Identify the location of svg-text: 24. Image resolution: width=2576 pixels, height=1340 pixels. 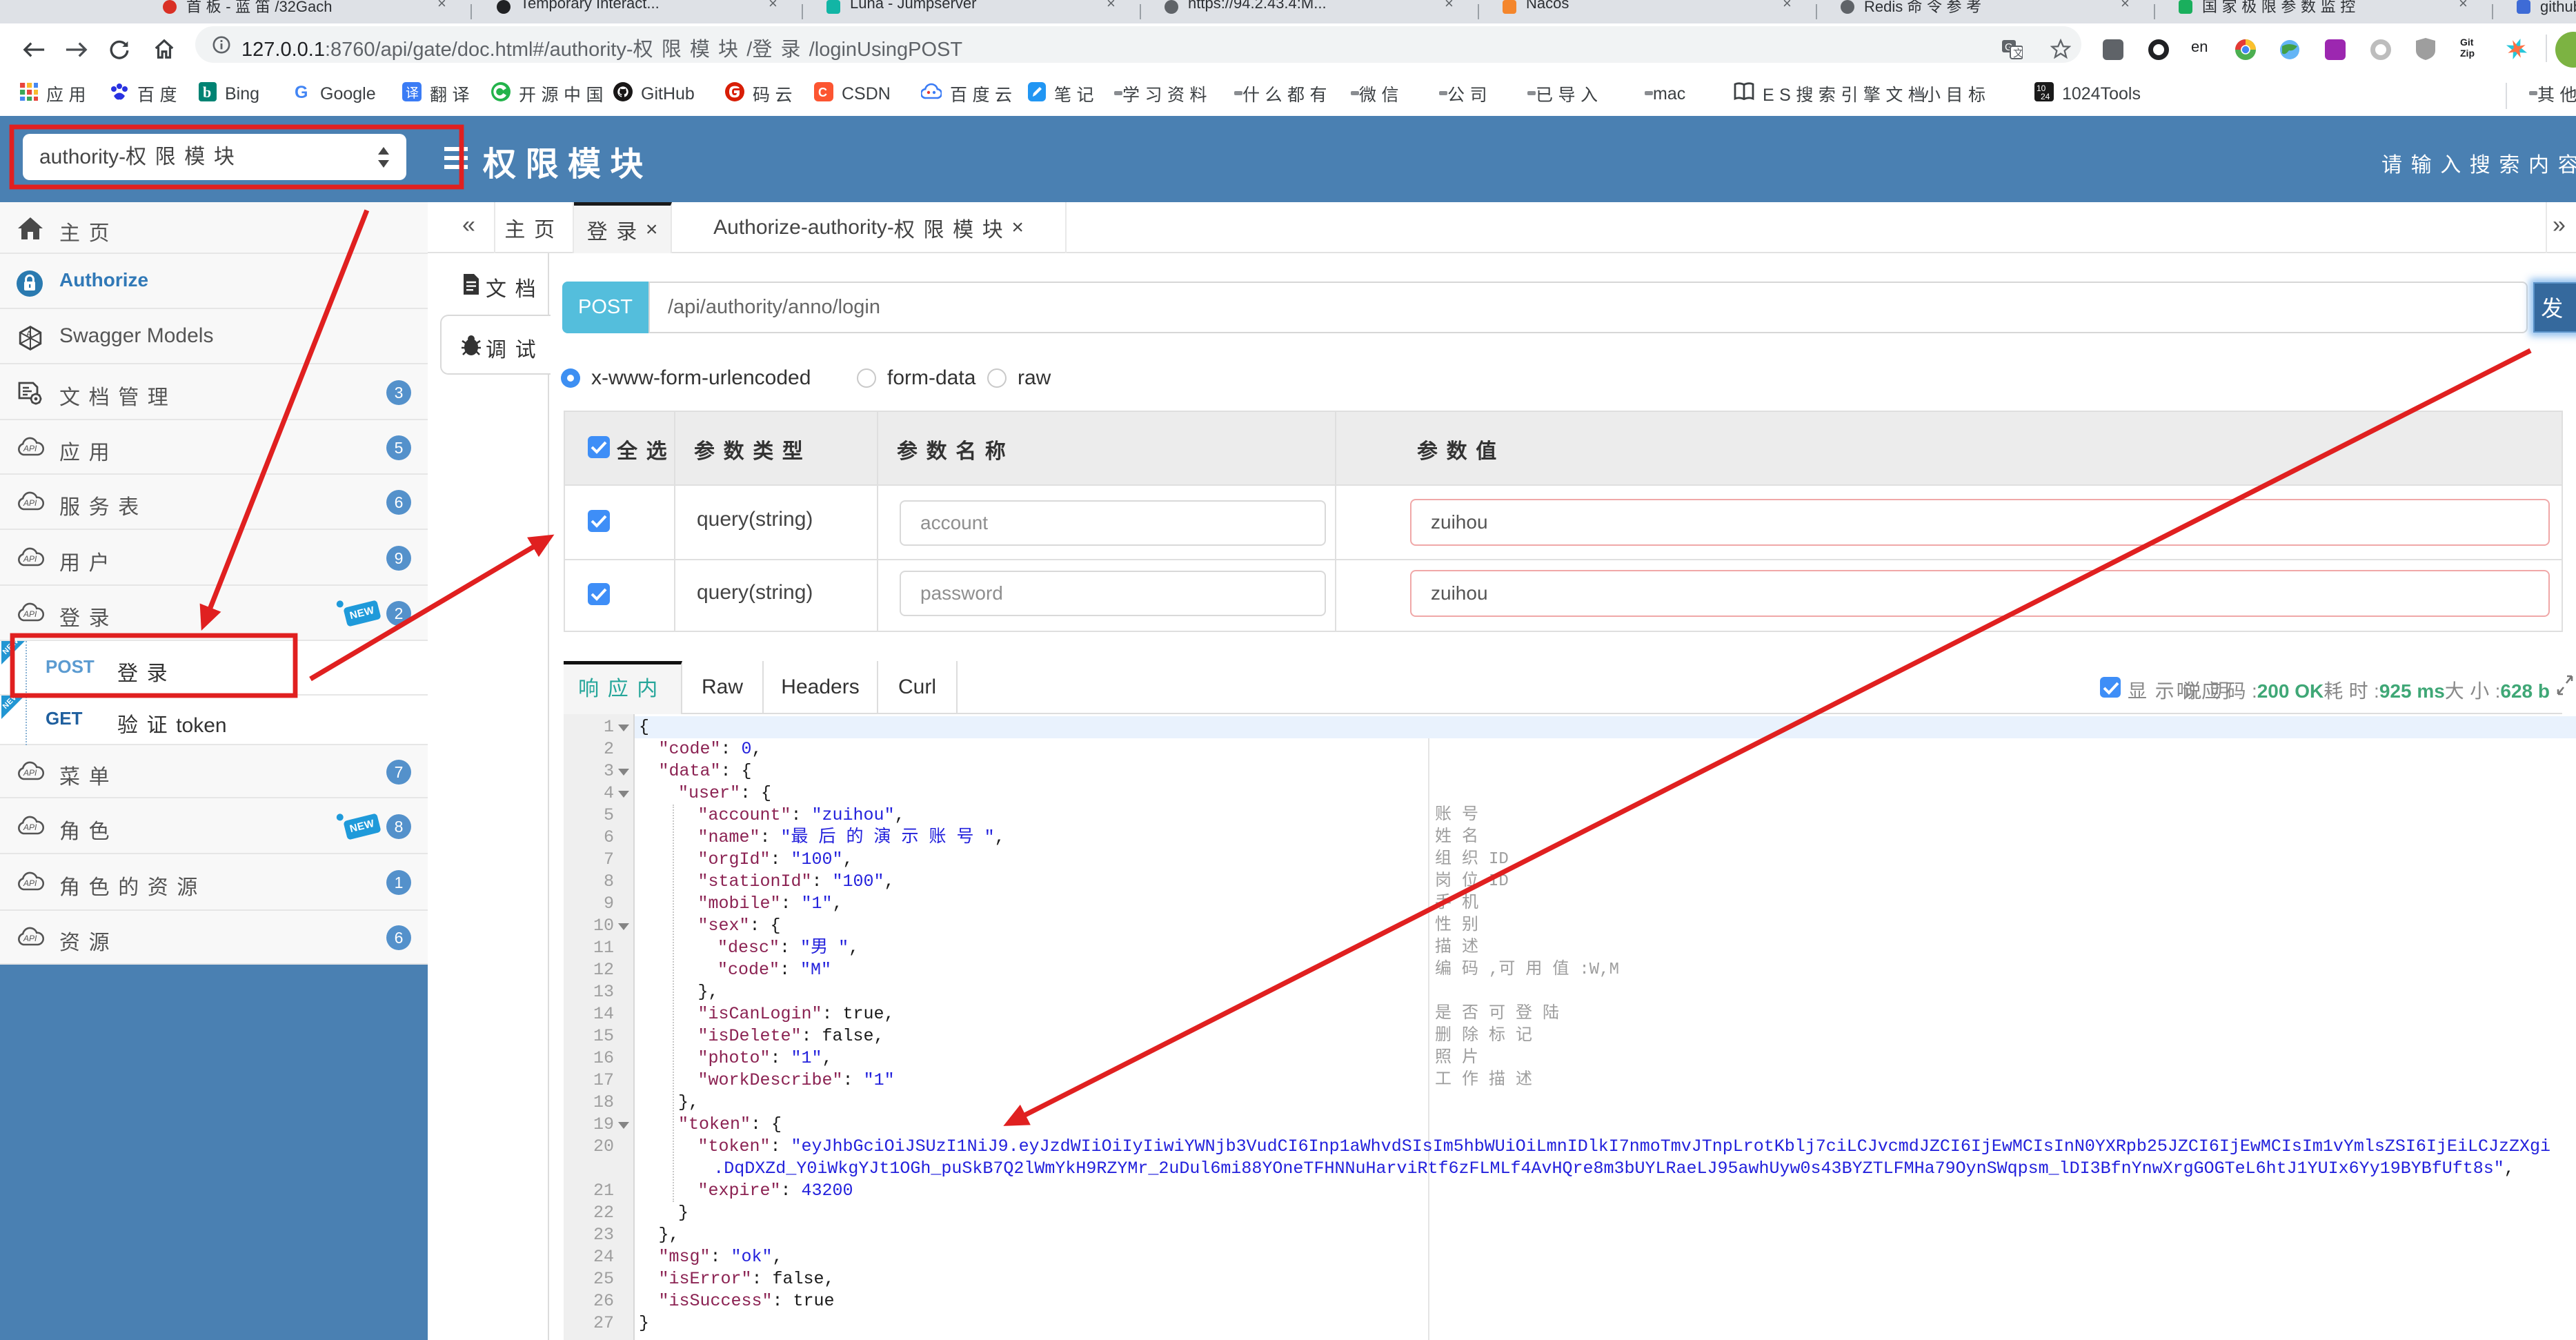
(2045, 96).